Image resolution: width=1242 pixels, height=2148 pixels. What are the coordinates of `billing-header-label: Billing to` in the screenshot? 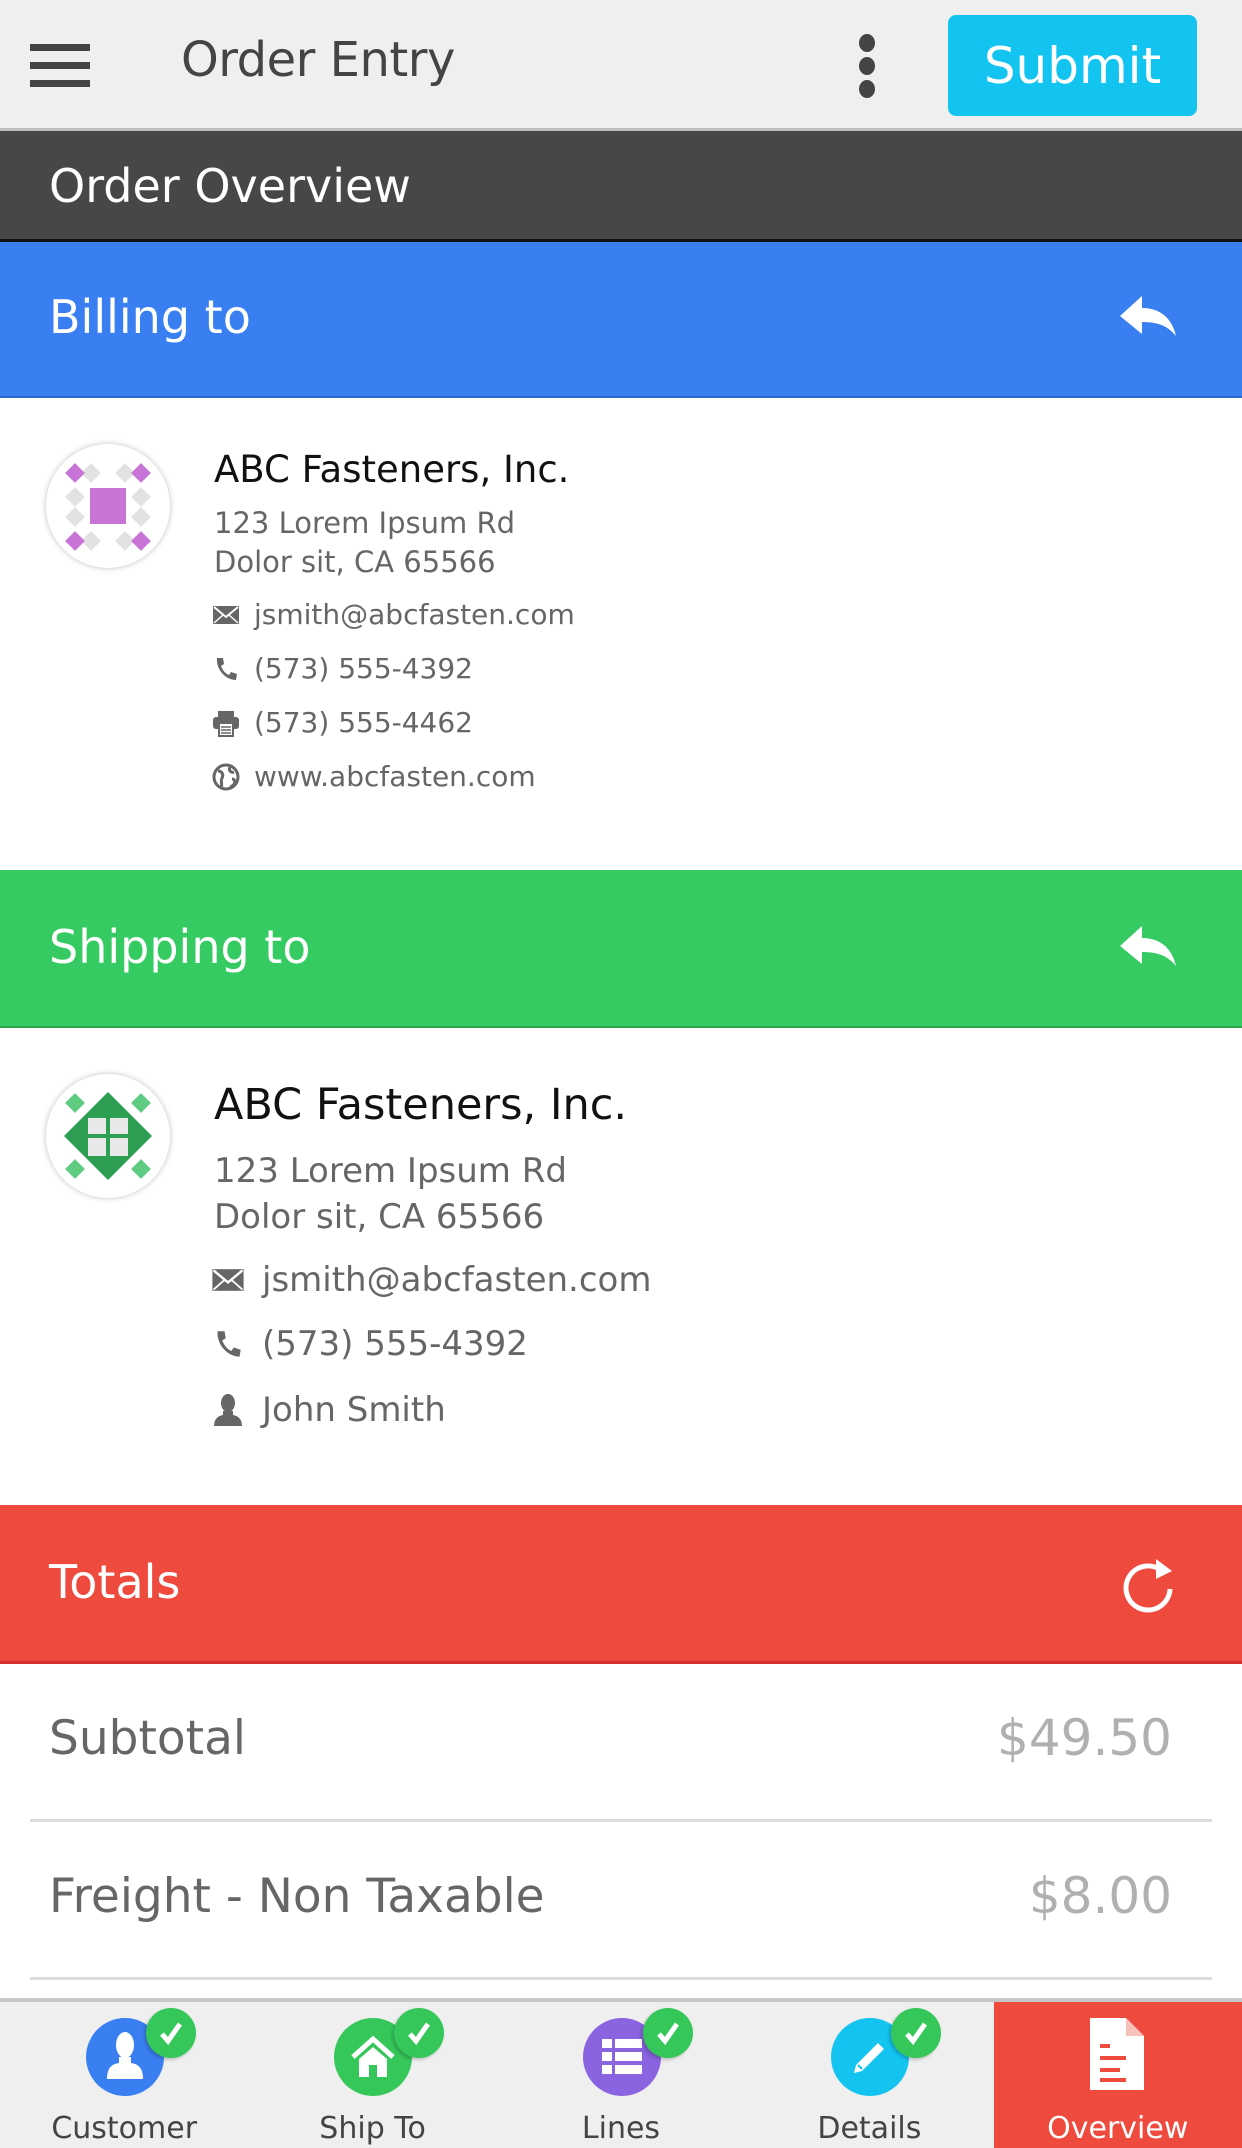 It's located at (150, 317).